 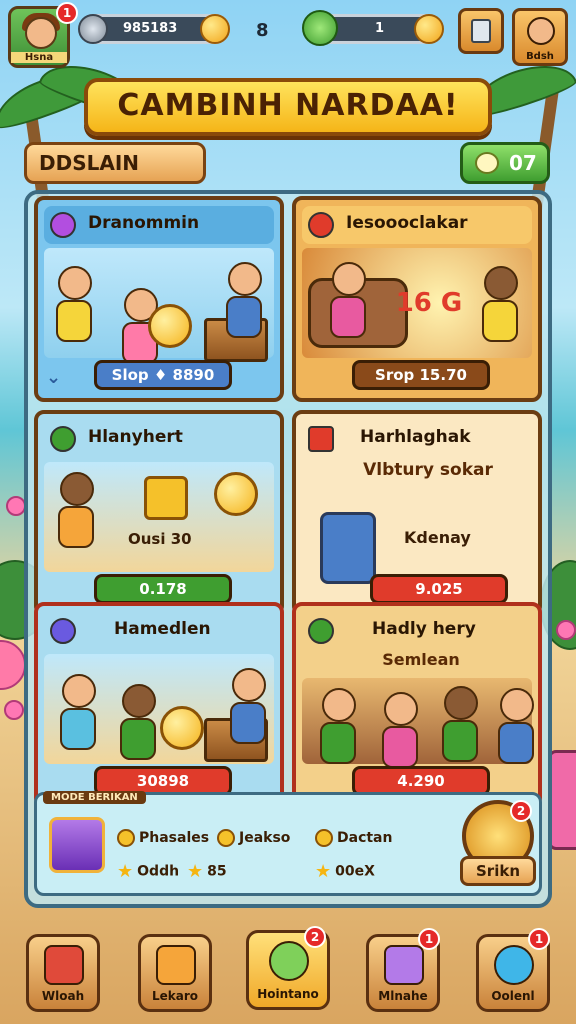 I want to click on card-scene: 16 G, so click(x=417, y=303).